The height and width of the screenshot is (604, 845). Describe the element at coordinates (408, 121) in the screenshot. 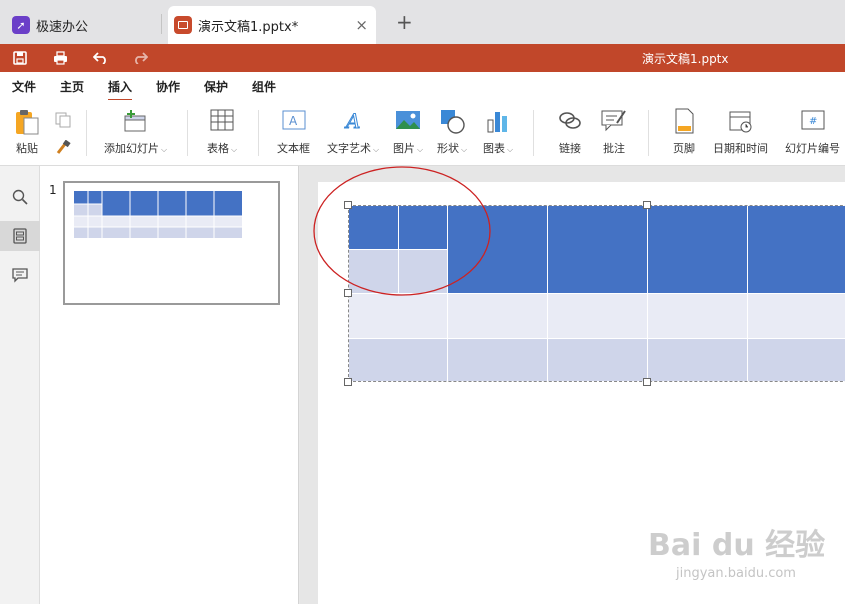

I see `picture-icon` at that location.